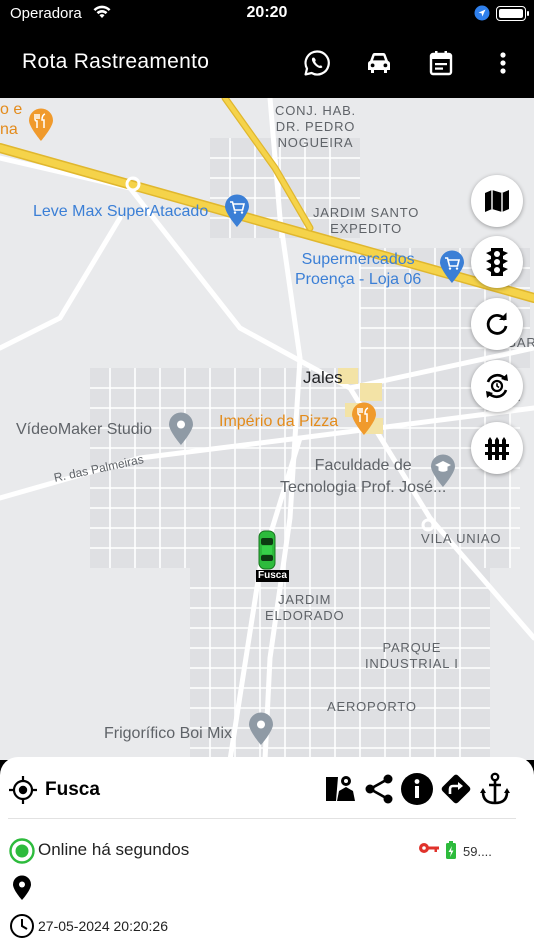 The width and height of the screenshot is (534, 950). I want to click on online-status-text: Online há segundos, so click(114, 849).